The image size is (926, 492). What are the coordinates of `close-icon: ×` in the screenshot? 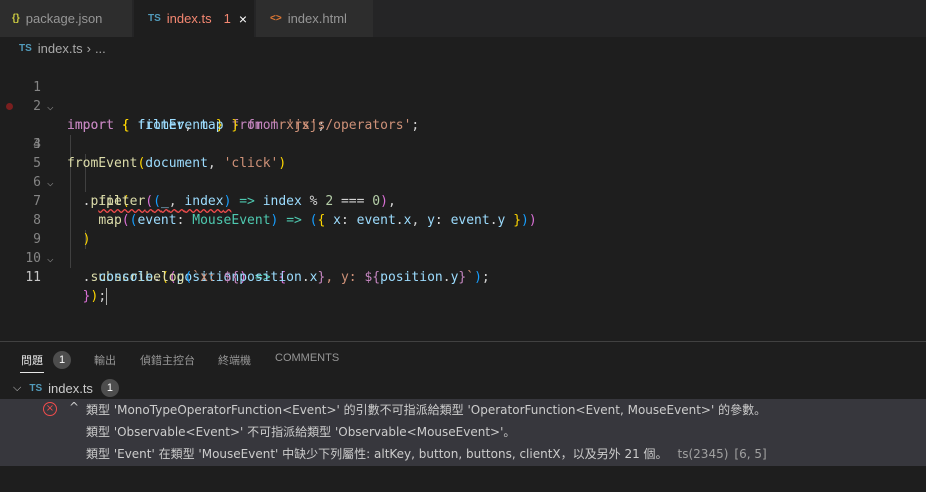 It's located at (243, 19).